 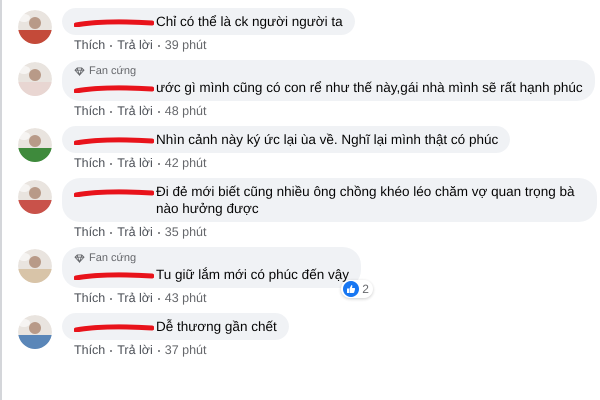 What do you see at coordinates (351, 289) in the screenshot?
I see `thumbs-up-icon` at bounding box center [351, 289].